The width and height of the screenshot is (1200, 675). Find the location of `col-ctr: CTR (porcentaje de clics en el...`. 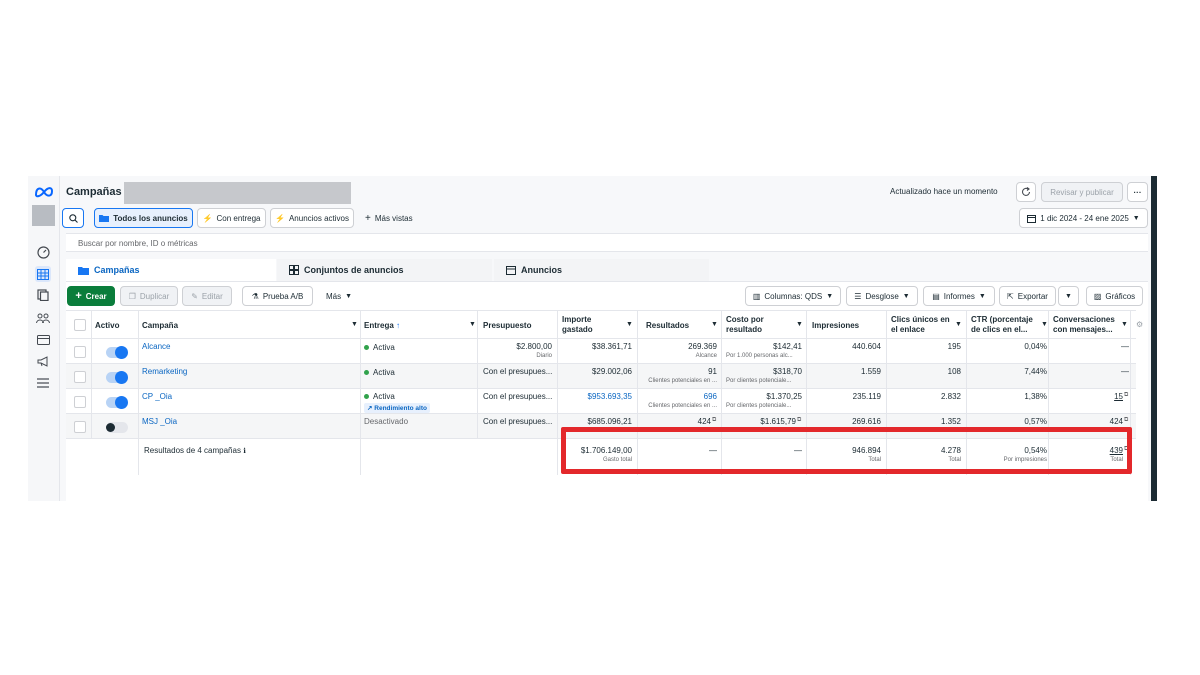

col-ctr: CTR (porcentaje de clics en el... is located at coordinates (1002, 325).